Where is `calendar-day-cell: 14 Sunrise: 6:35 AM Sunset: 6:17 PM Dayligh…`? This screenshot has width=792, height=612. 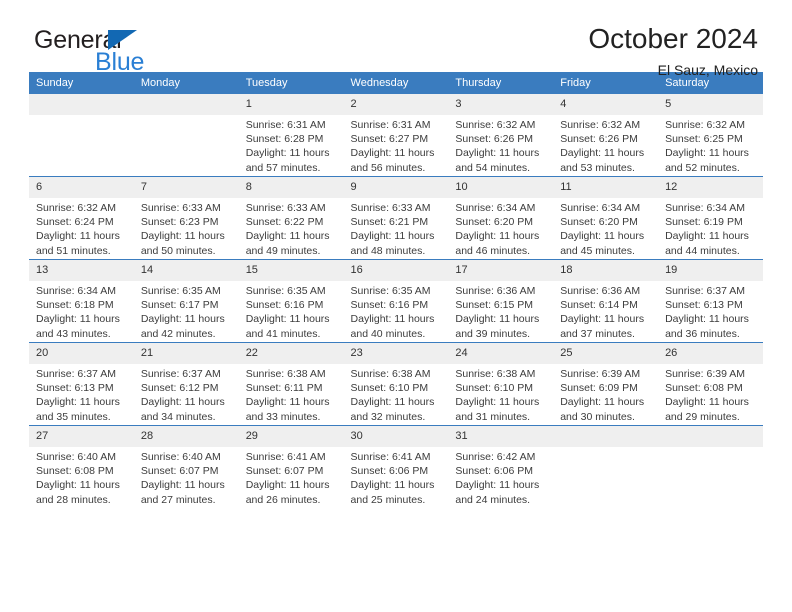
calendar-day-cell: 14 Sunrise: 6:35 AM Sunset: 6:17 PM Dayligh… is located at coordinates (186, 301).